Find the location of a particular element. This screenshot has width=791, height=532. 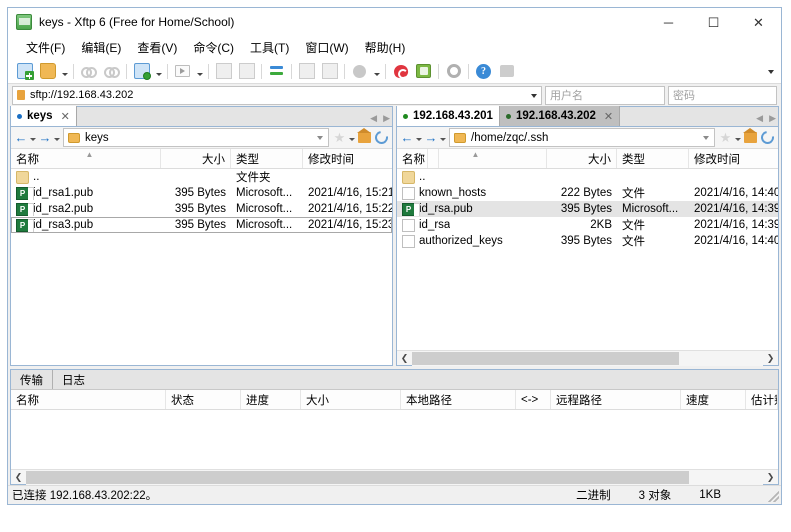

host-input: sftp://192.168.43.202 is located at coordinates (277, 95).